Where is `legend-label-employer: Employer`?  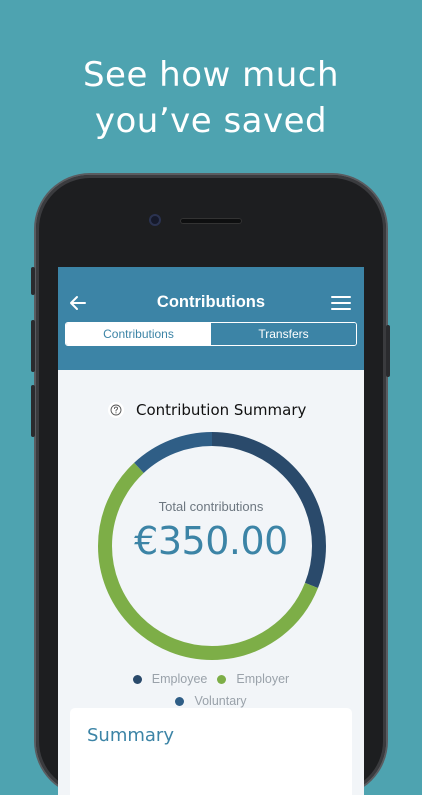 legend-label-employer: Employer is located at coordinates (263, 679).